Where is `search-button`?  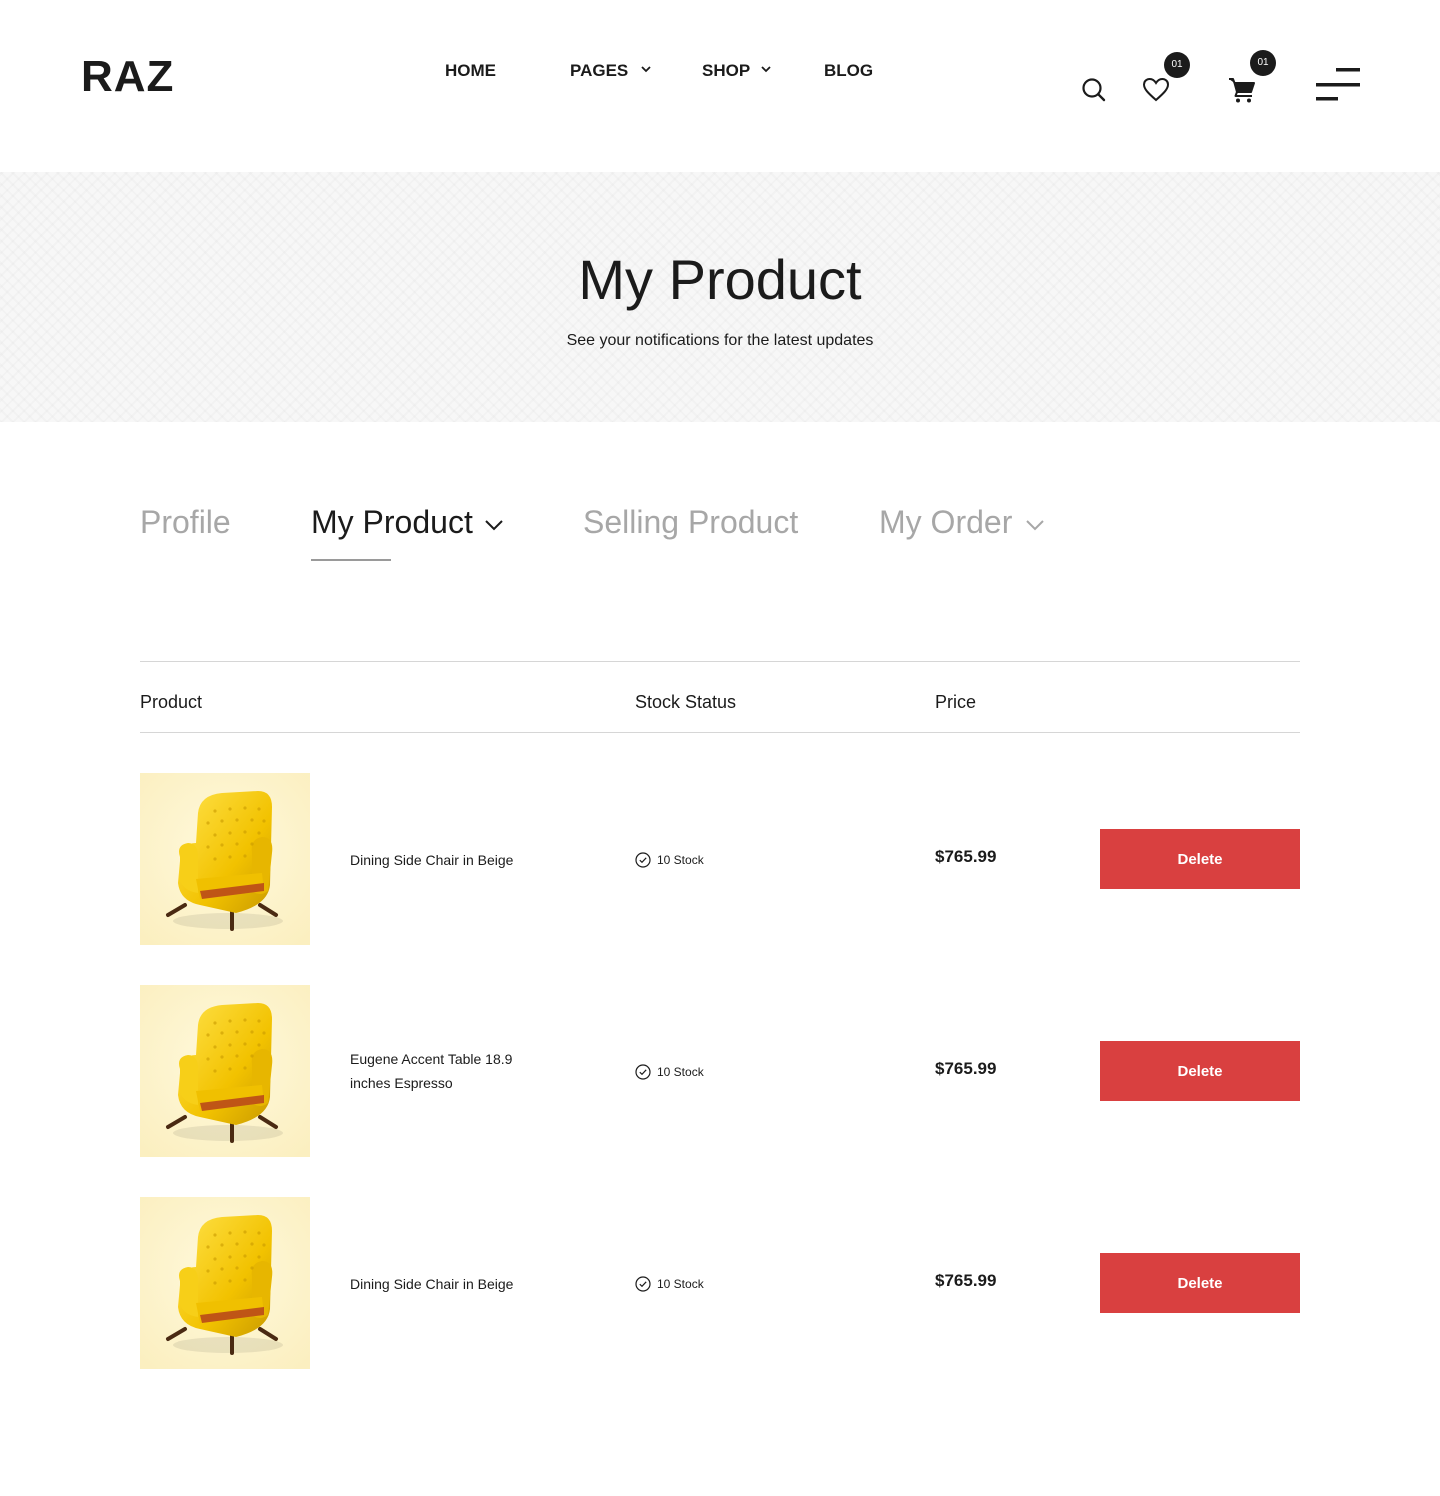 search-button is located at coordinates (1094, 90).